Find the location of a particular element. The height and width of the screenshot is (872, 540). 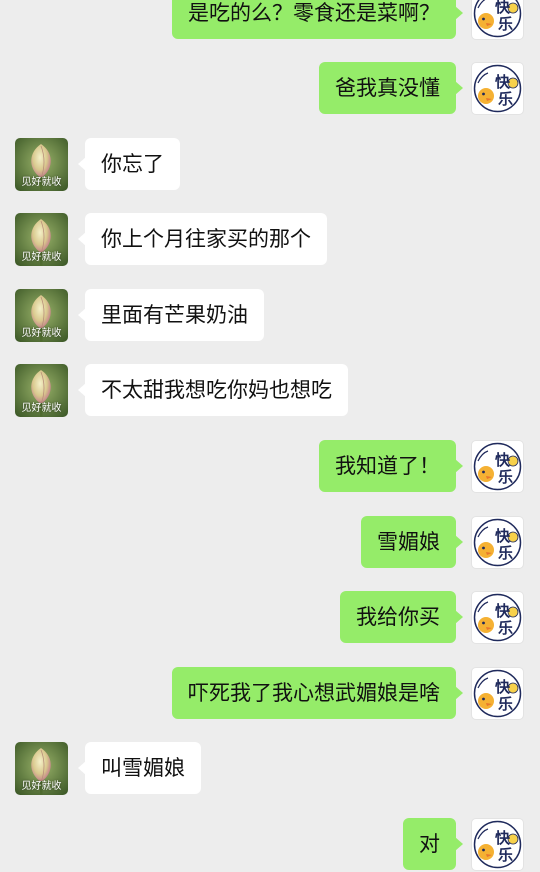

incoming-message-row: 你上个月往家买的那个见好就收 is located at coordinates (270, 240).